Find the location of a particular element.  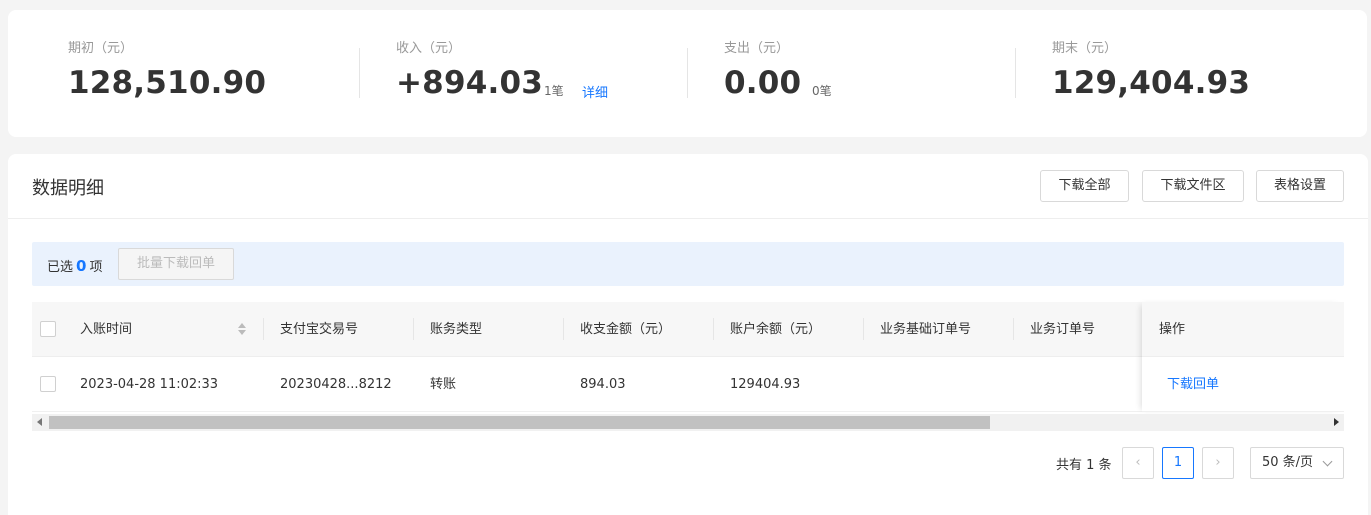

scrollbar-thumb is located at coordinates (519, 422).